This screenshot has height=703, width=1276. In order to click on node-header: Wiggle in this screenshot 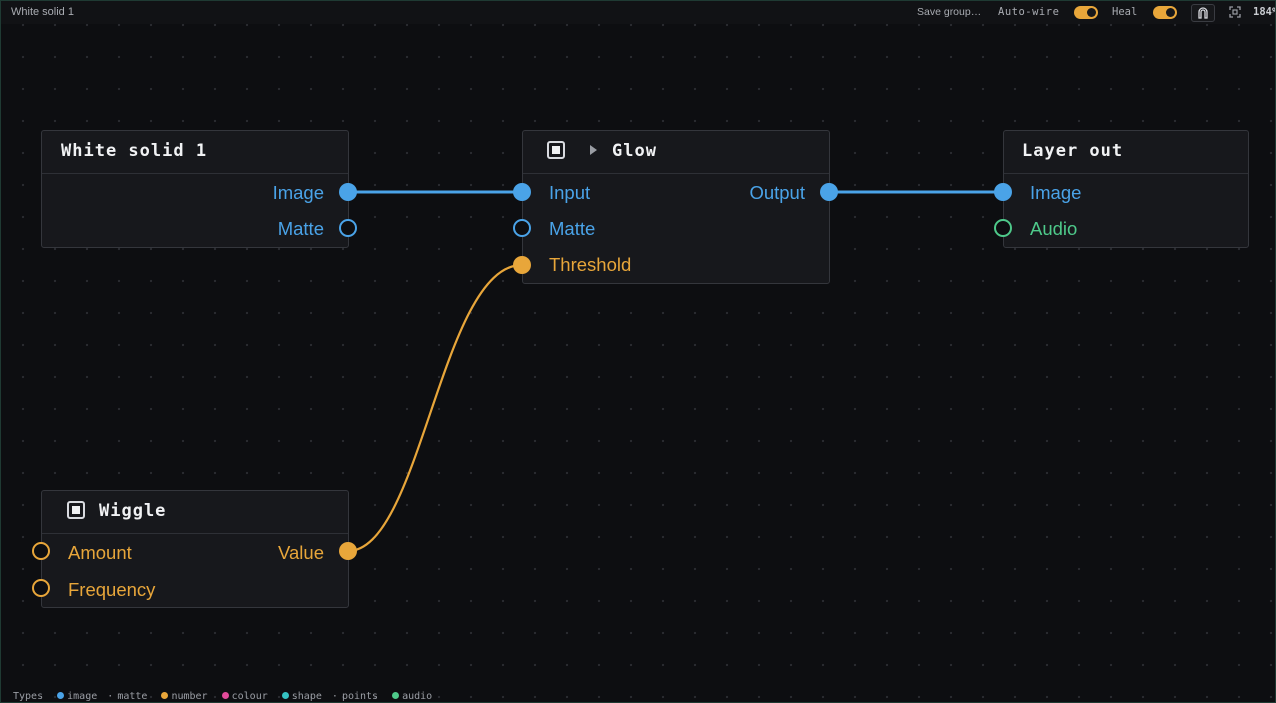, I will do `click(195, 512)`.